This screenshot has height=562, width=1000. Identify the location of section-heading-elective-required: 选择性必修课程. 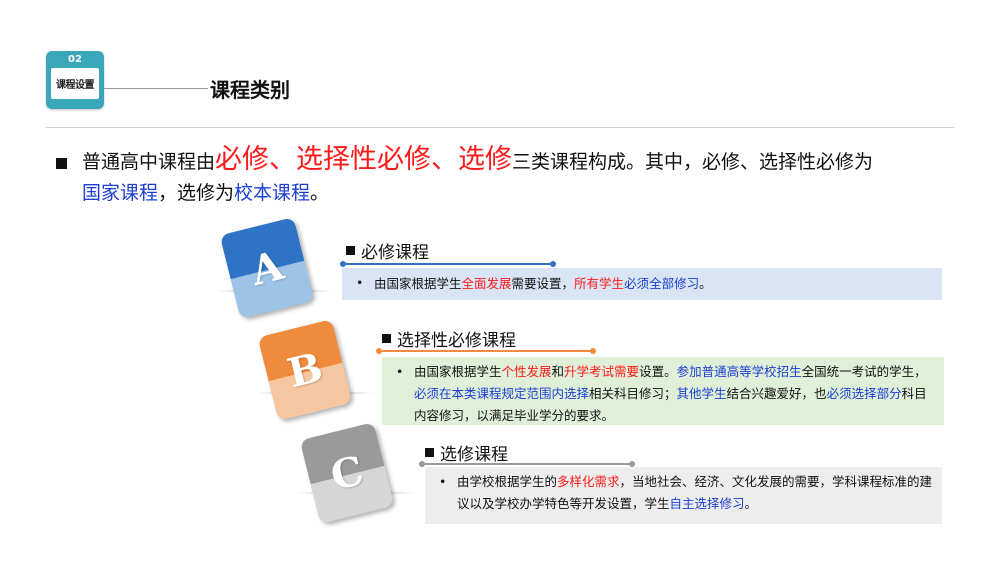
(449, 338).